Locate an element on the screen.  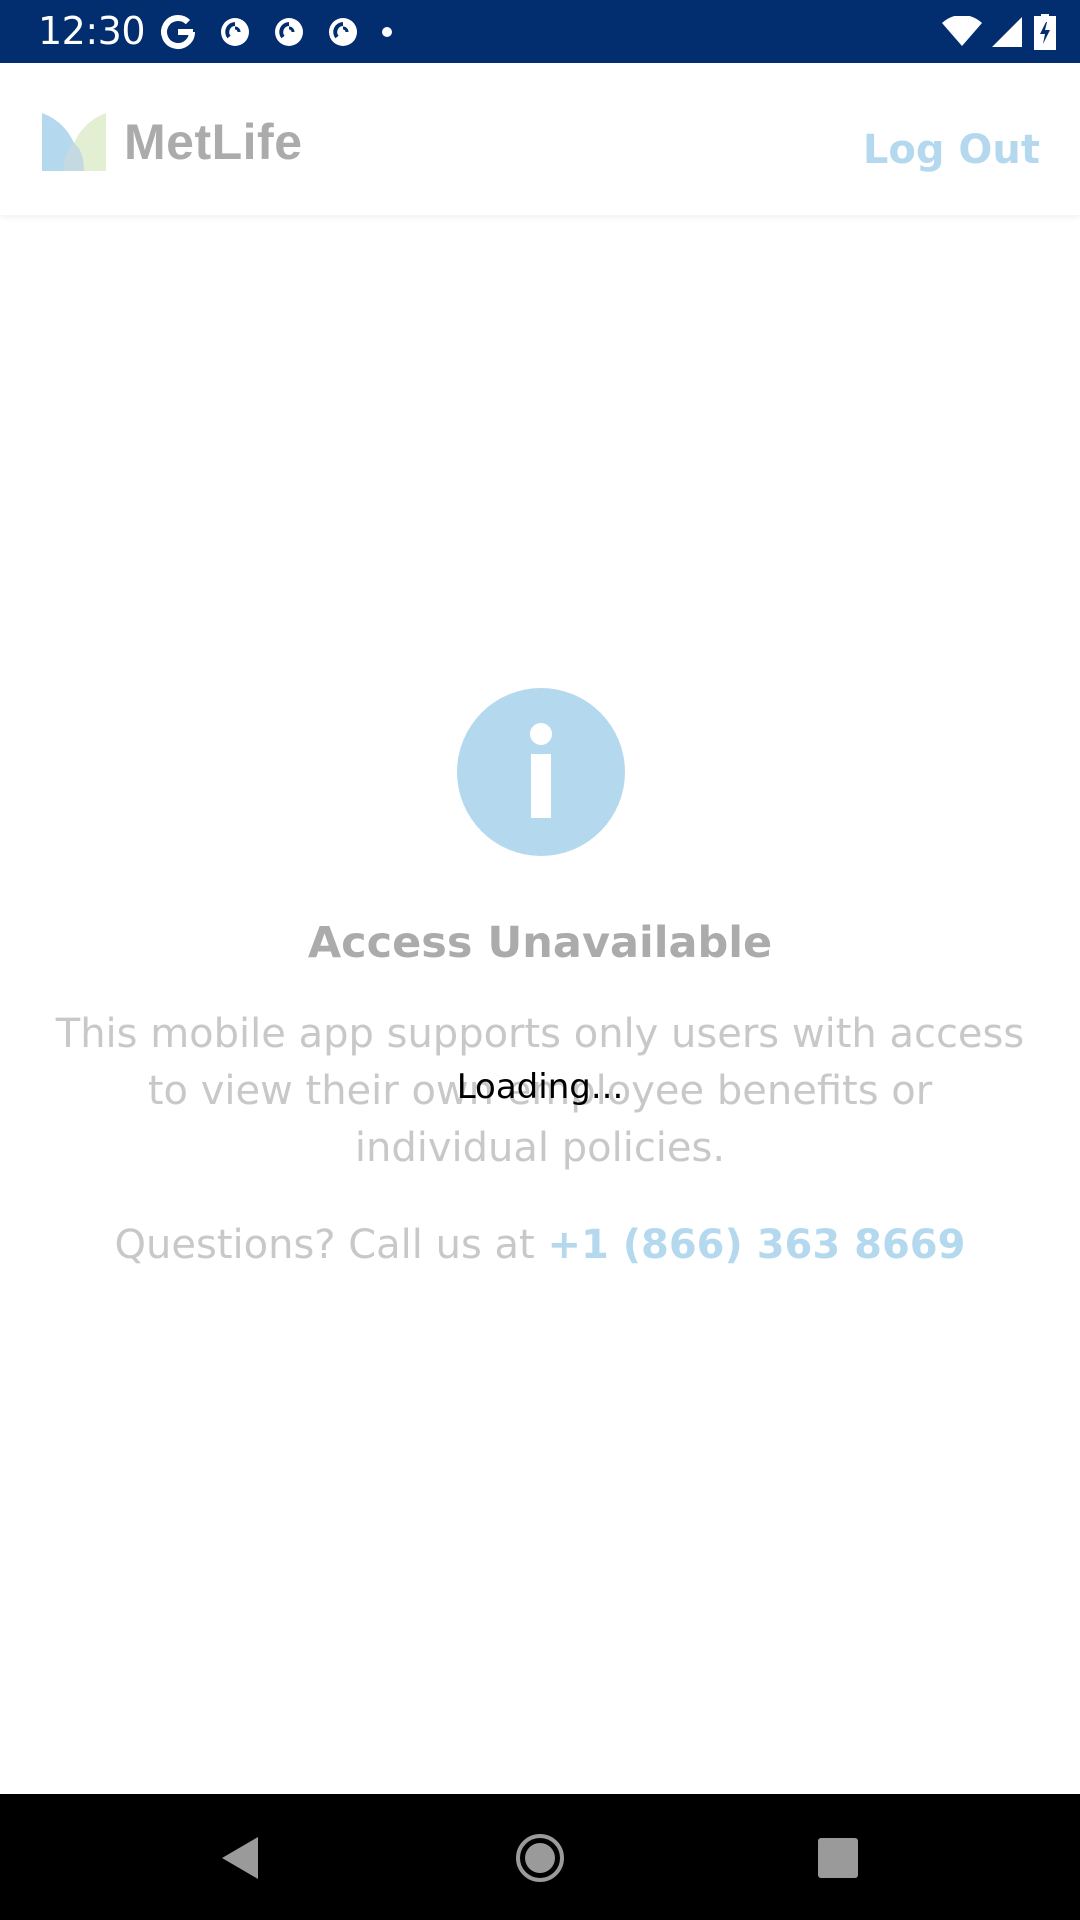
navigation-bar is located at coordinates (540, 1857).